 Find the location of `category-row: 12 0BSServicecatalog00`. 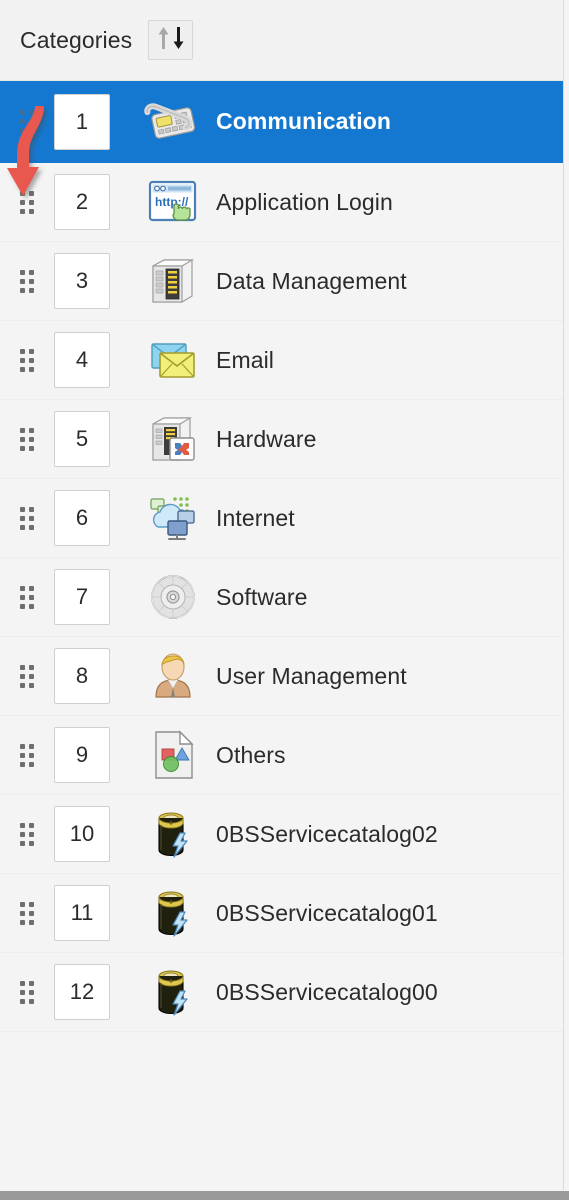

category-row: 12 0BSServicecatalog00 is located at coordinates (281, 992).